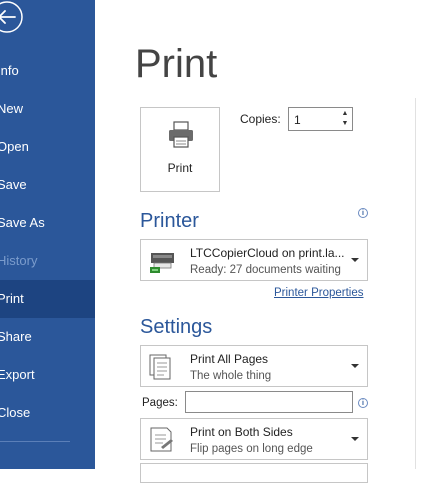 This screenshot has height=483, width=421. What do you see at coordinates (231, 376) in the screenshot?
I see `print-range-sub: The whole thing` at bounding box center [231, 376].